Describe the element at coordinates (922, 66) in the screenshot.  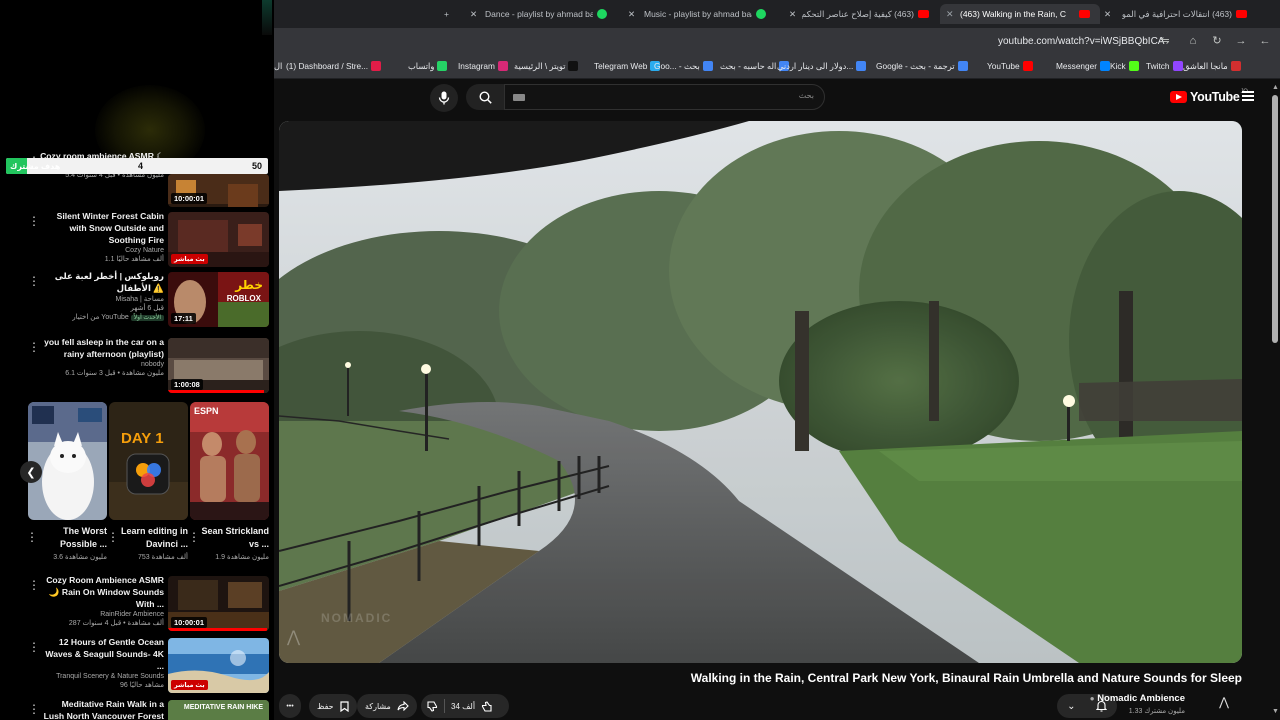
I see `bookmark-item: Google - ترجمة - بحث` at that location.